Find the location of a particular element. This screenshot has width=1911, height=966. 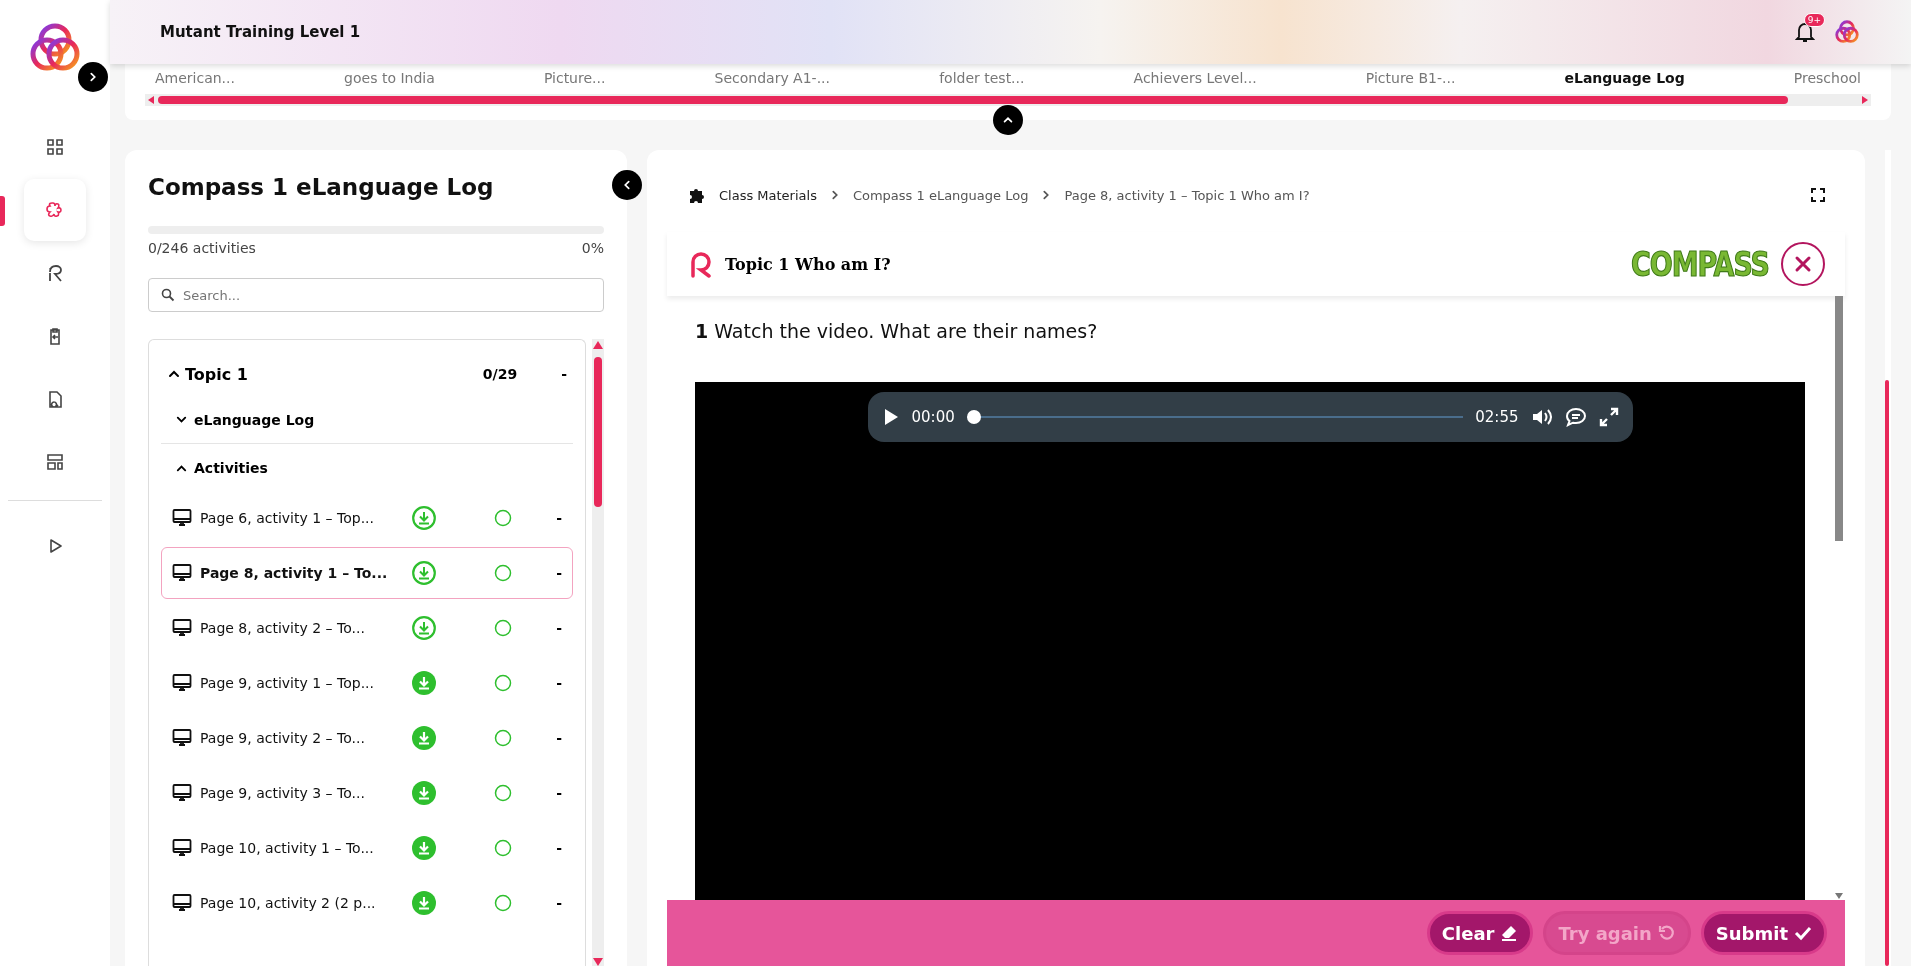

section-row: eLanguage Log is located at coordinates (367, 420).